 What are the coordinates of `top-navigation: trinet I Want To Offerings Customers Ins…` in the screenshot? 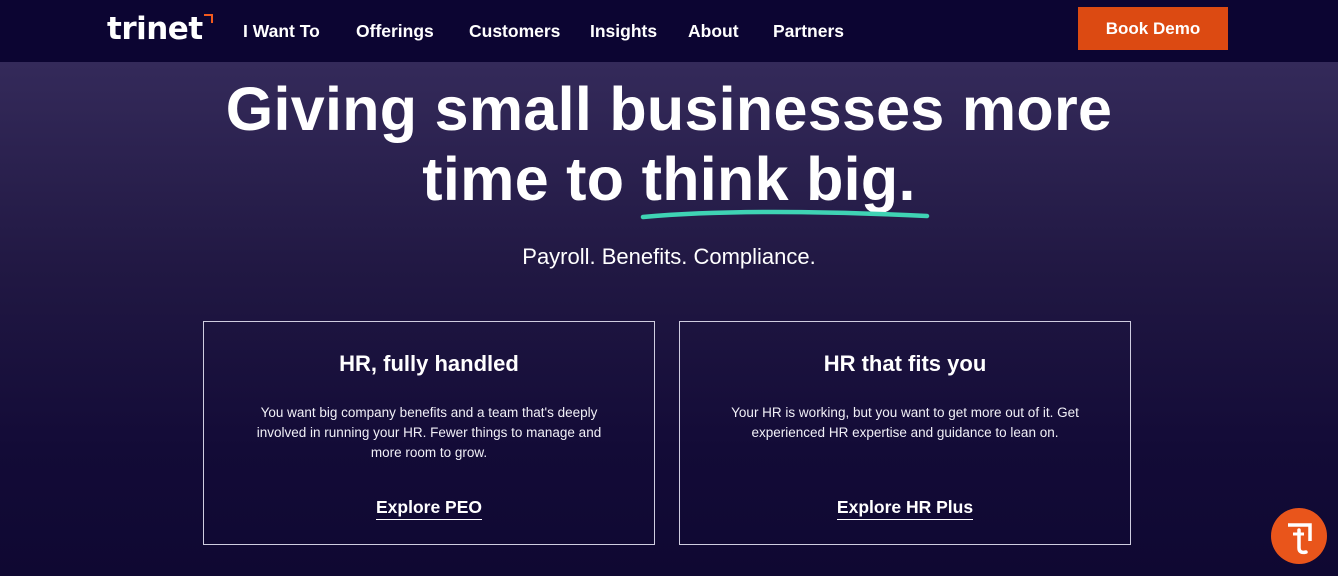 It's located at (669, 31).